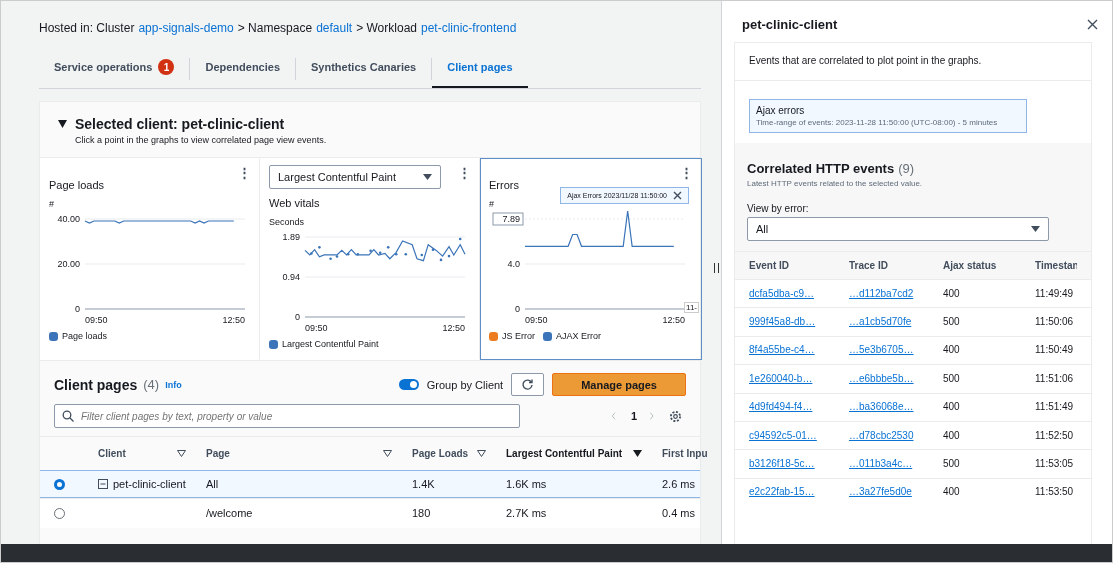  What do you see at coordinates (334, 28) in the screenshot?
I see `namespace-link: default` at bounding box center [334, 28].